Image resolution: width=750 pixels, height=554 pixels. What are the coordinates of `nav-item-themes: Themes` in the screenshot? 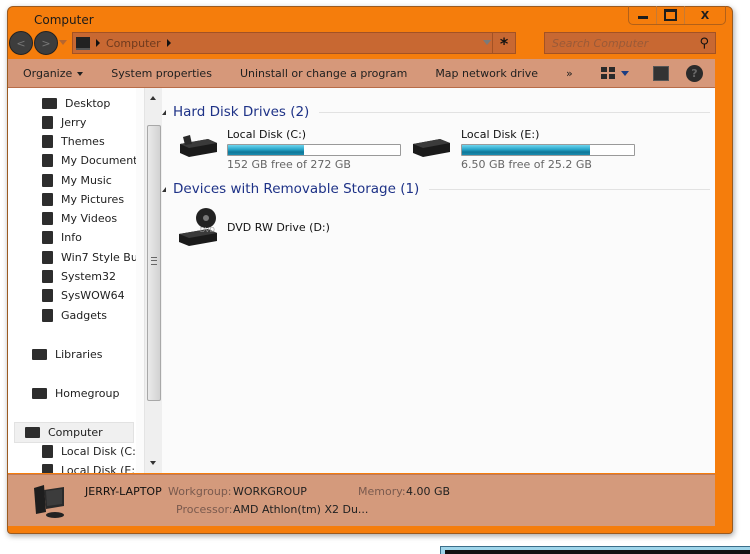 It's located at (73, 141).